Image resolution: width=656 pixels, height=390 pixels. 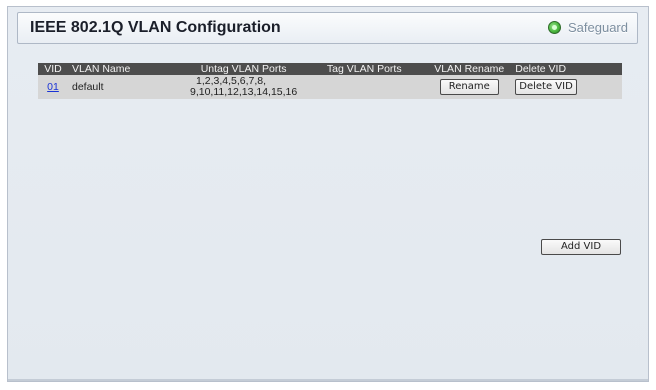 What do you see at coordinates (364, 69) in the screenshot?
I see `column-header-tag-ports: Tag VLAN Ports` at bounding box center [364, 69].